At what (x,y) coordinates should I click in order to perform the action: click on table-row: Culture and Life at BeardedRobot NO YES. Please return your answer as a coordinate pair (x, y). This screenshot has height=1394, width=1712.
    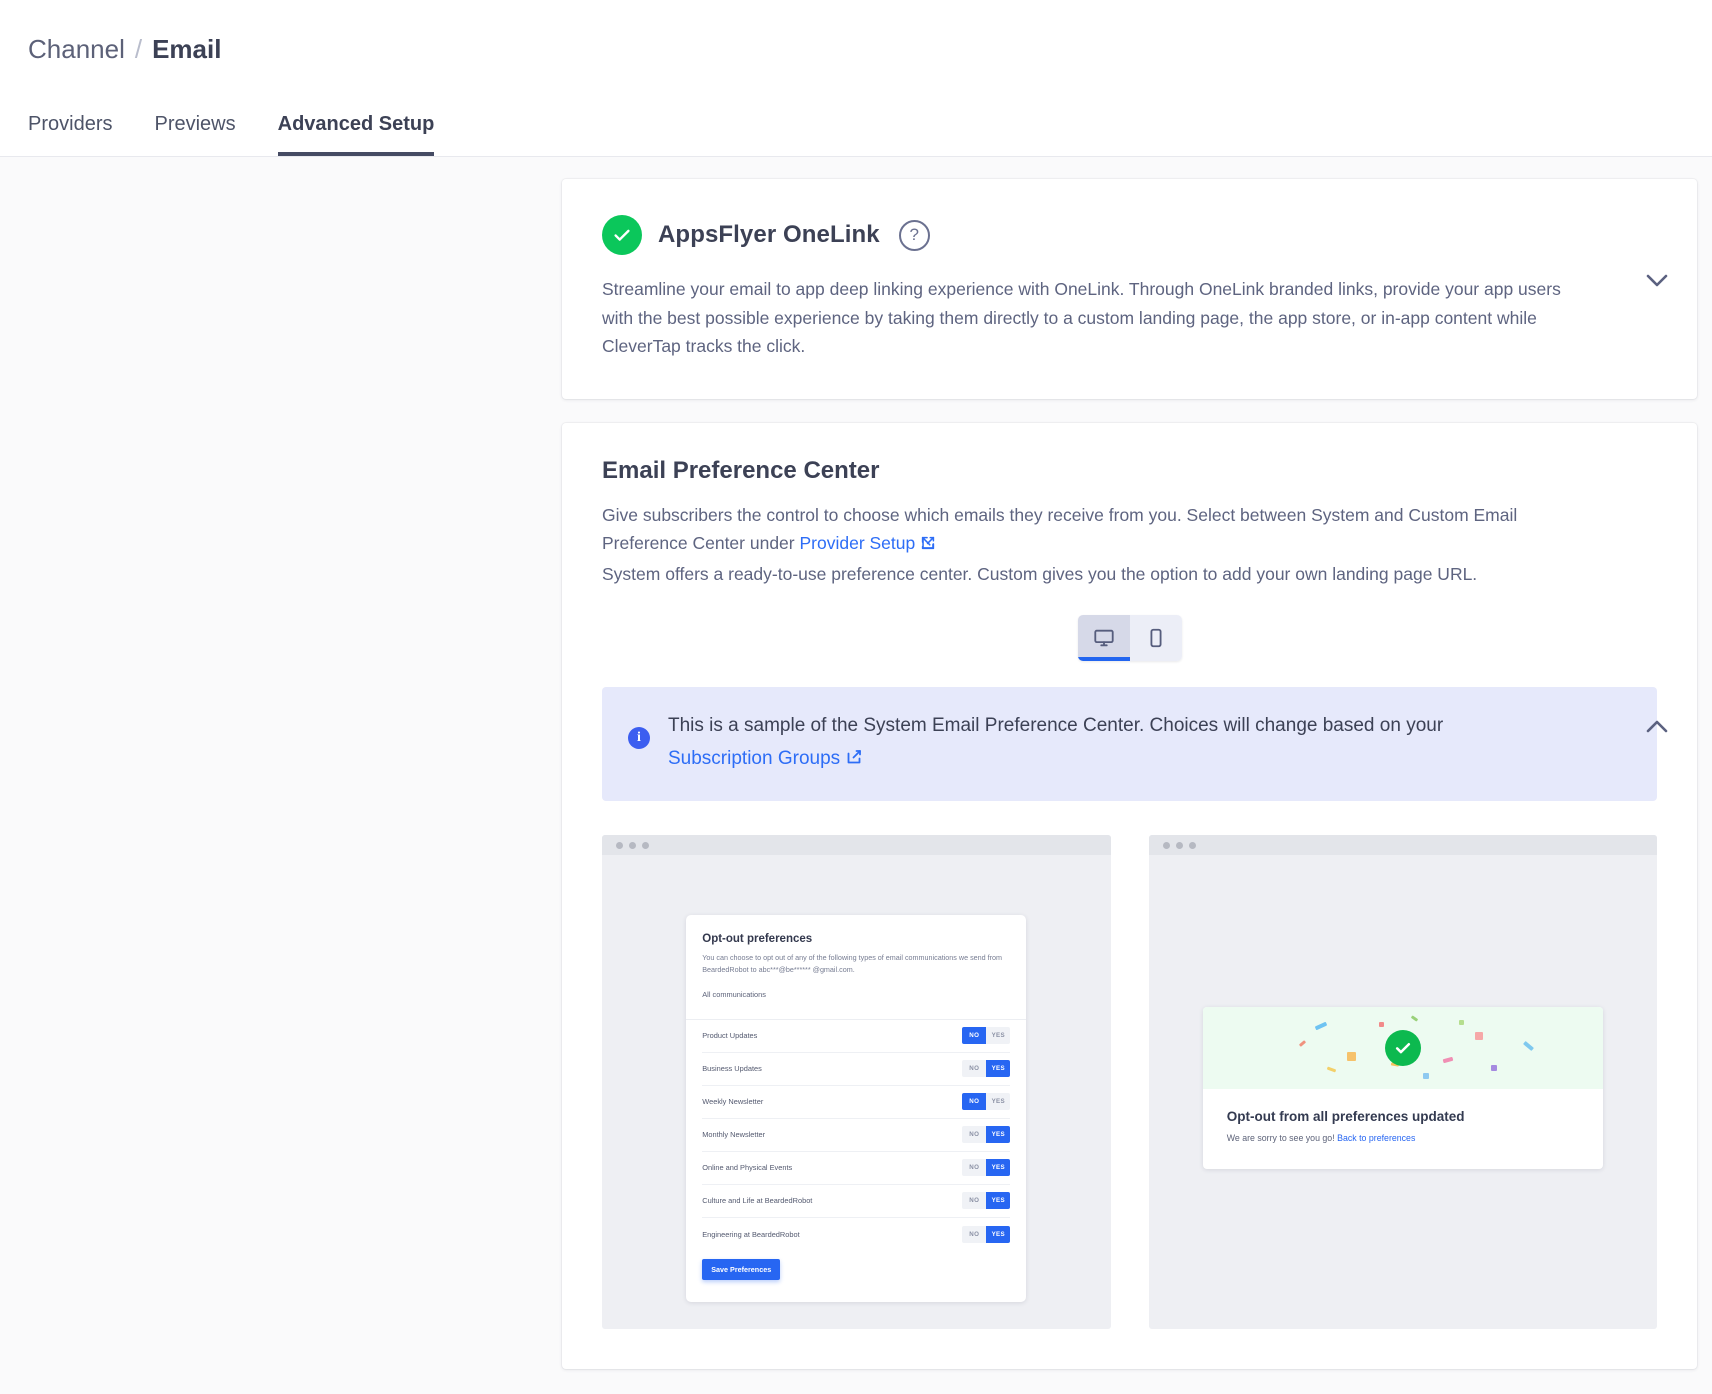
    Looking at the image, I should click on (856, 1201).